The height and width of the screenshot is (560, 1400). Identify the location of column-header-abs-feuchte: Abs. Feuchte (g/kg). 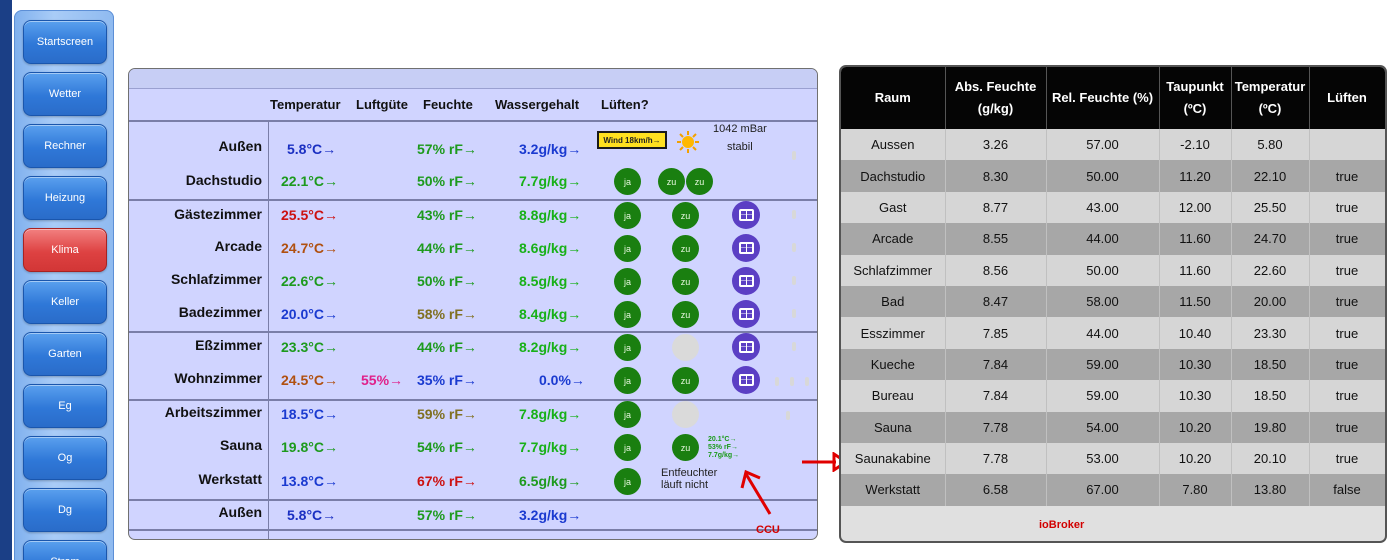
(996, 98).